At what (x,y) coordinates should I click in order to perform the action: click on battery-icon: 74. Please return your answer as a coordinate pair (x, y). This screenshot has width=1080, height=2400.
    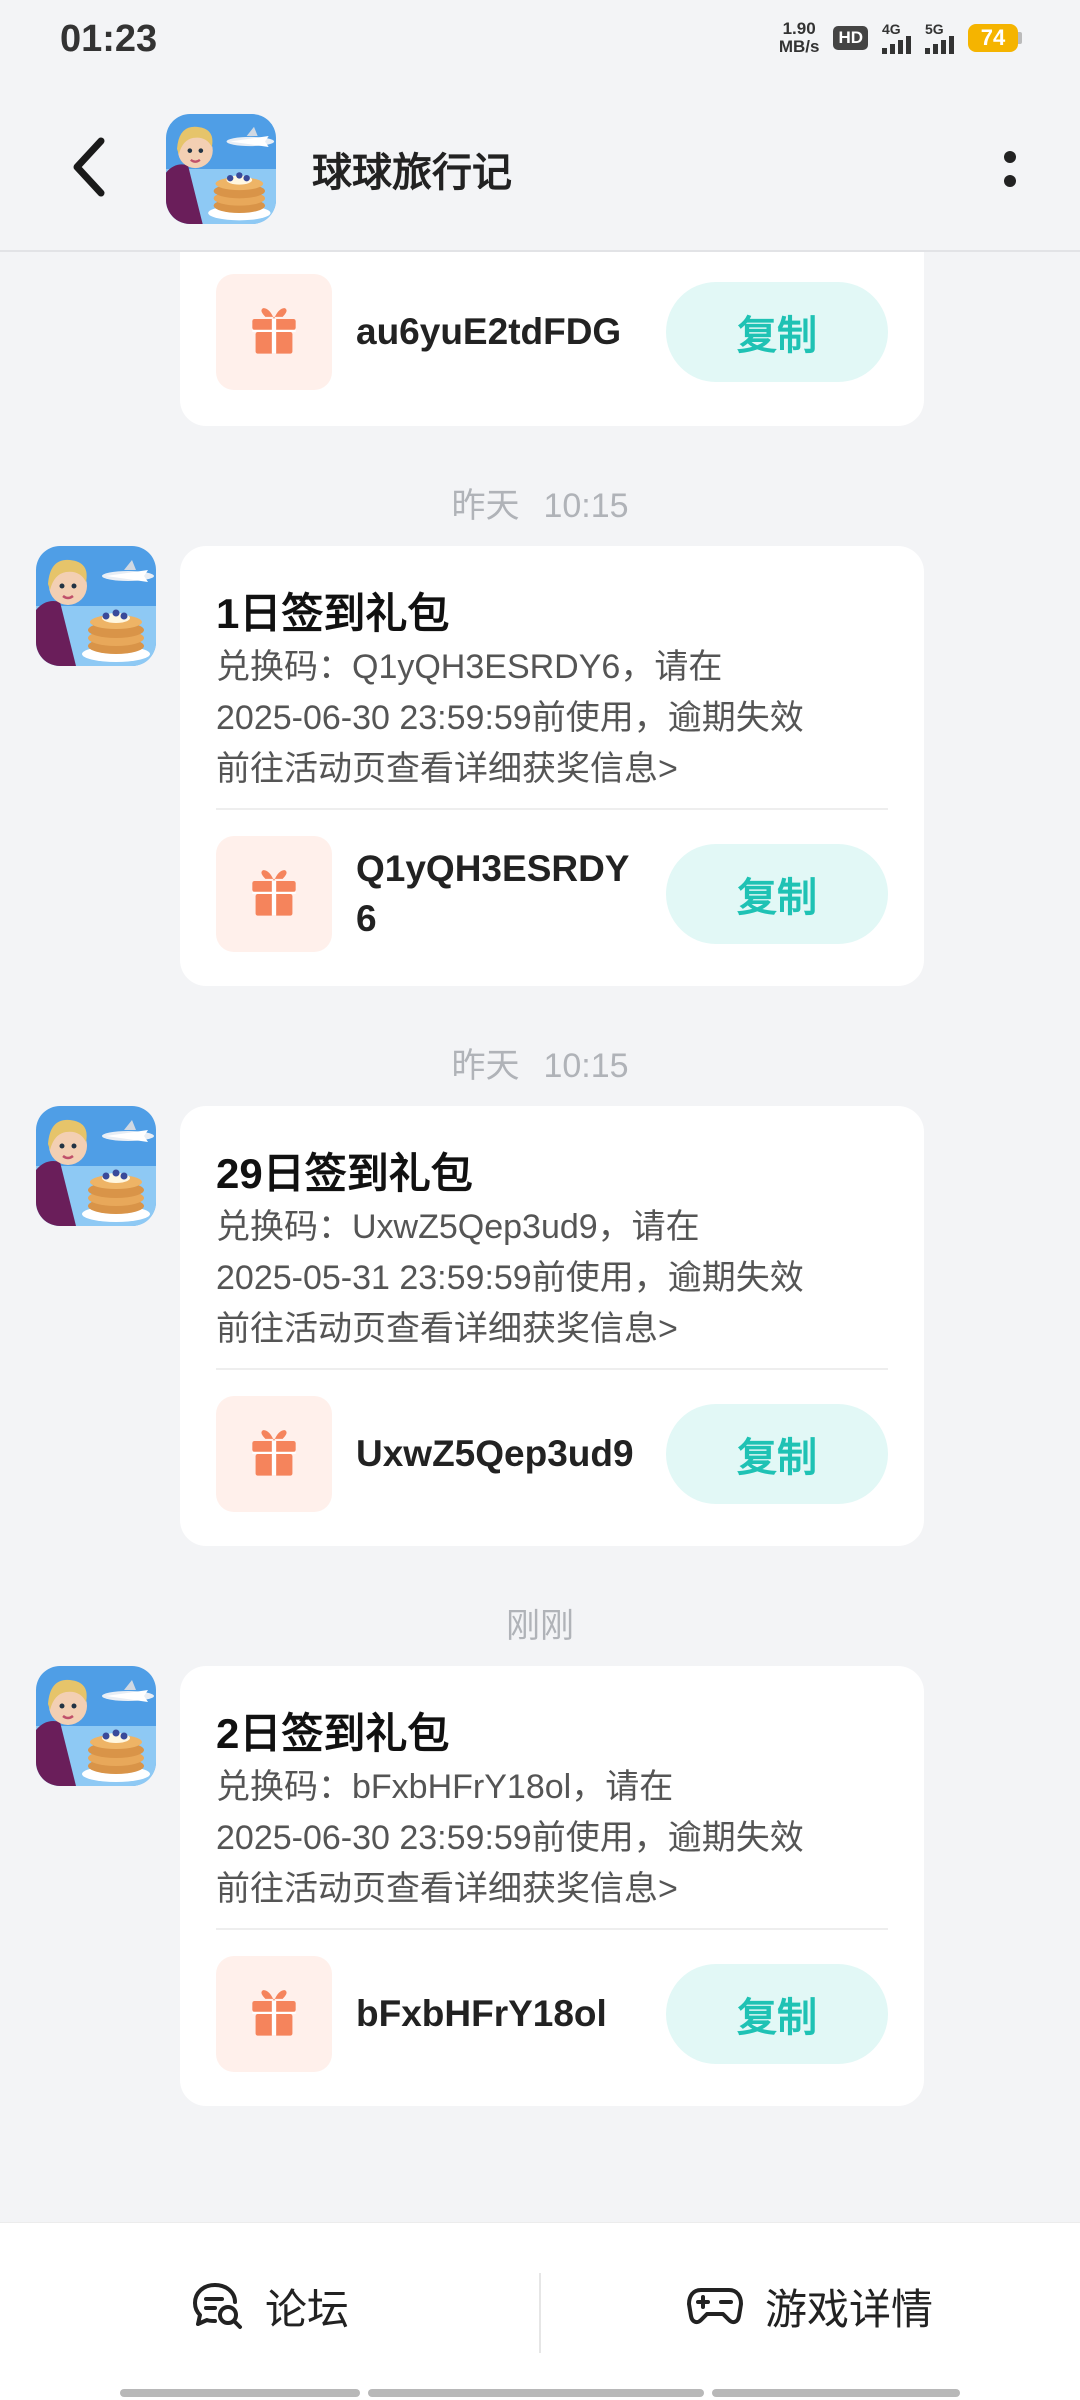
    Looking at the image, I should click on (995, 38).